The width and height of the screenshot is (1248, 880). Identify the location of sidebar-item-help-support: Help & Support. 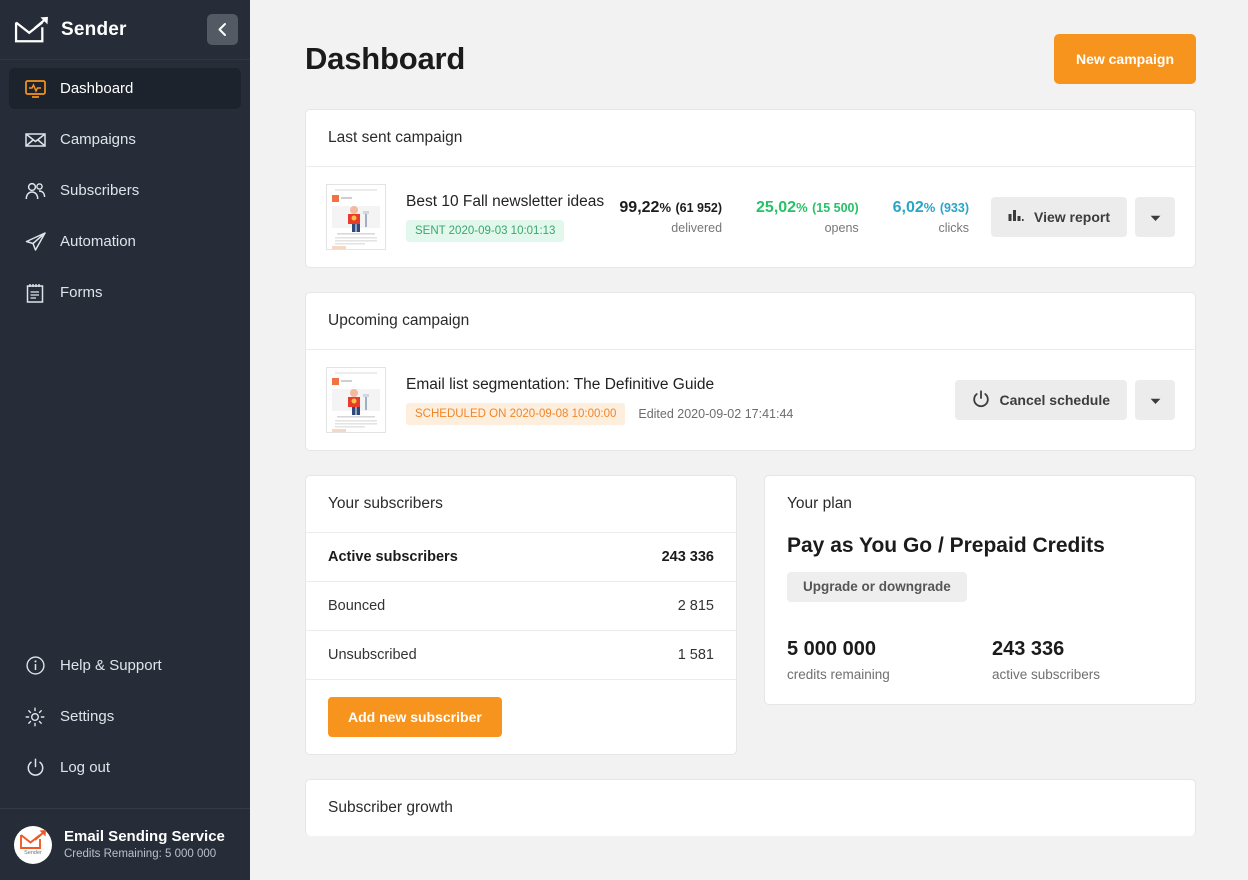
(125, 665).